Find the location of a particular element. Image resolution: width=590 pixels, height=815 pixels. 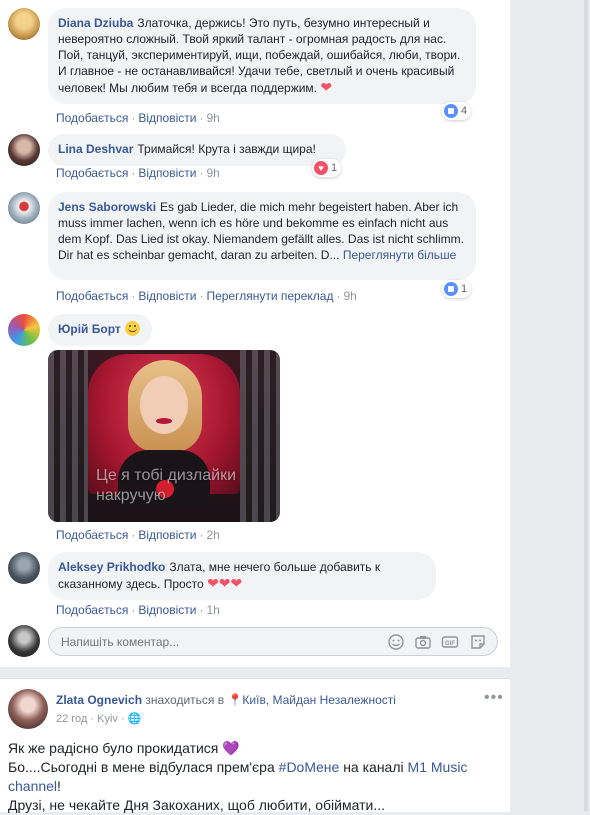

comment-input is located at coordinates (211, 642).